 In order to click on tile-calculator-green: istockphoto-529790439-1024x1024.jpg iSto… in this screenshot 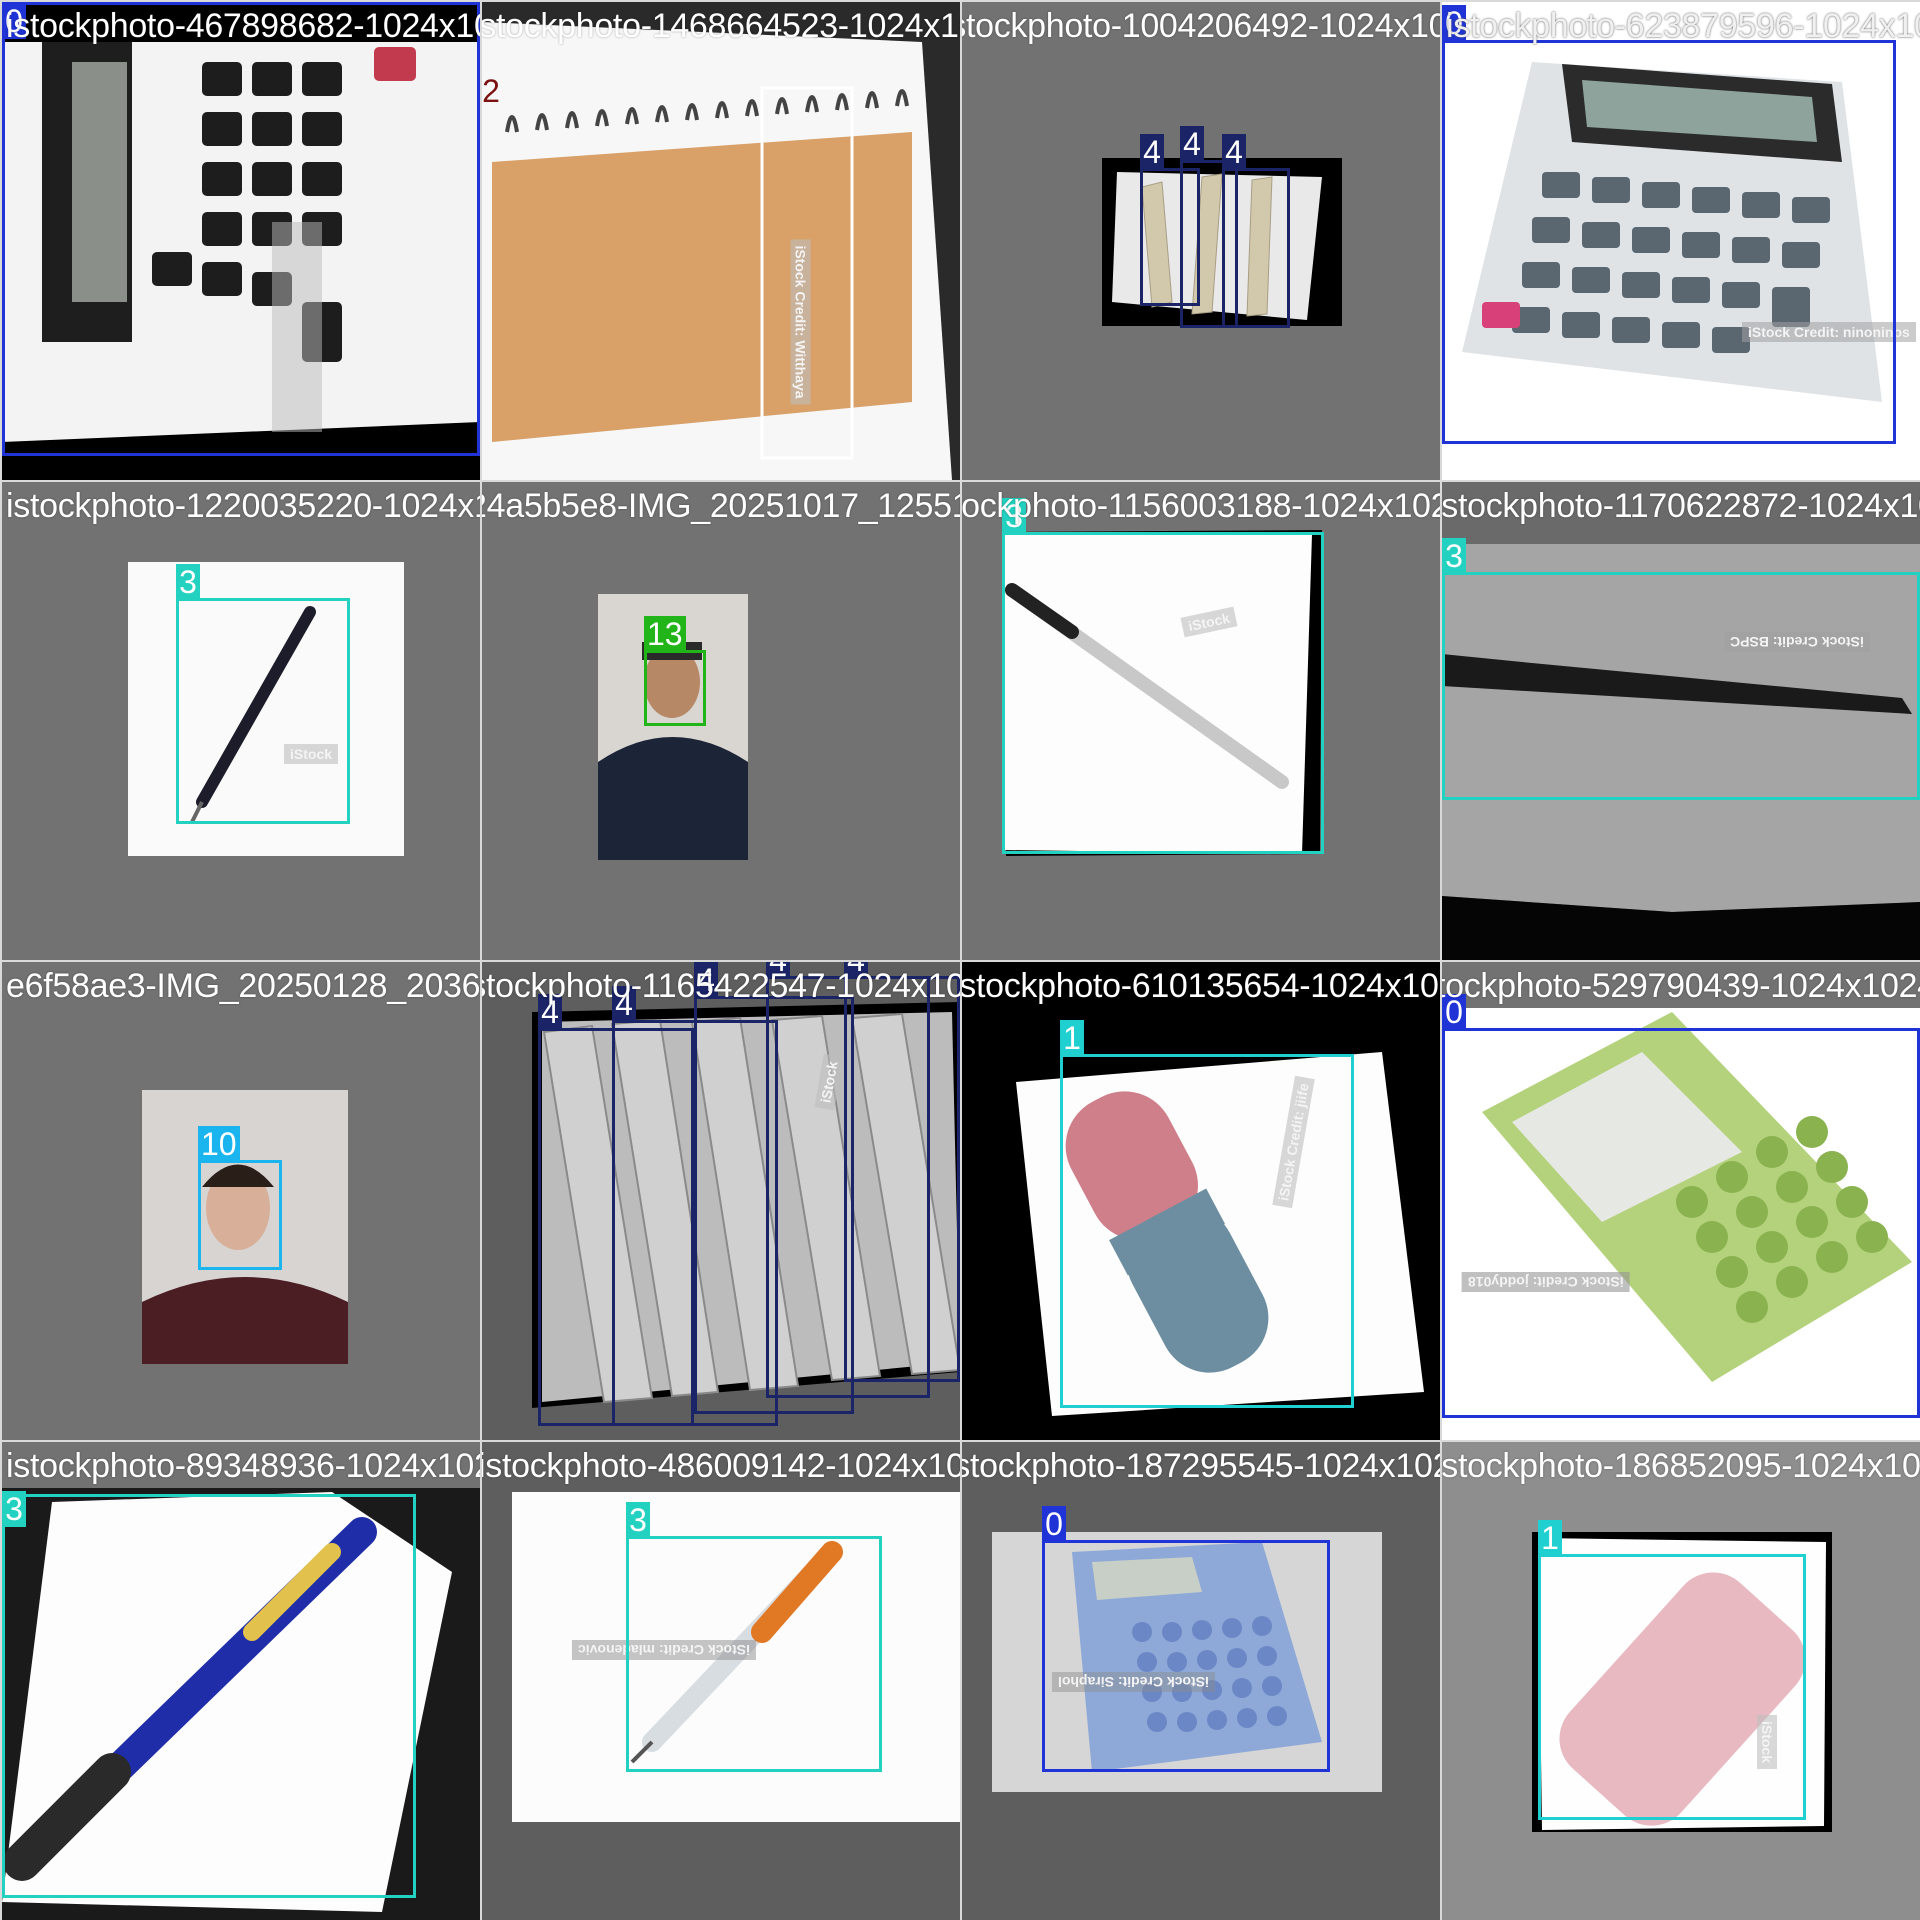, I will do `click(1681, 1201)`.